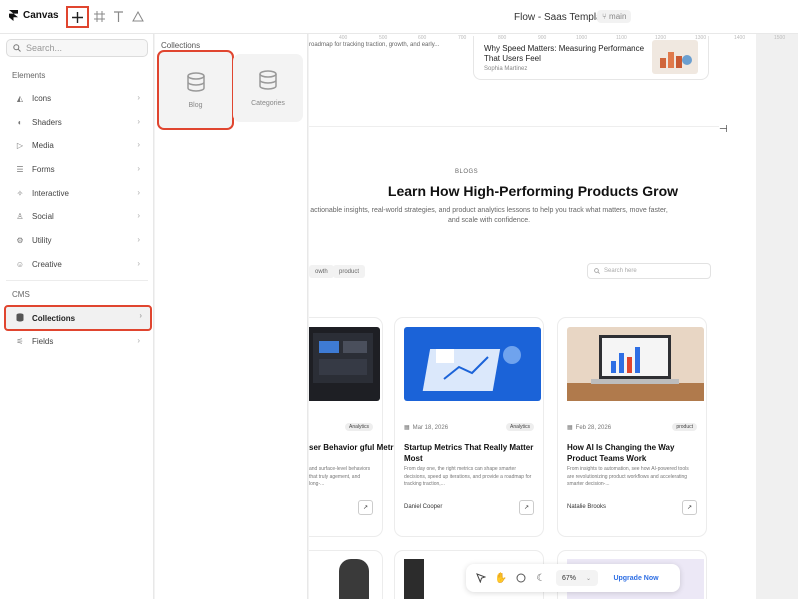  I want to click on blog-card-title: Startup Metrics That Really Matter Most, so click(469, 453).